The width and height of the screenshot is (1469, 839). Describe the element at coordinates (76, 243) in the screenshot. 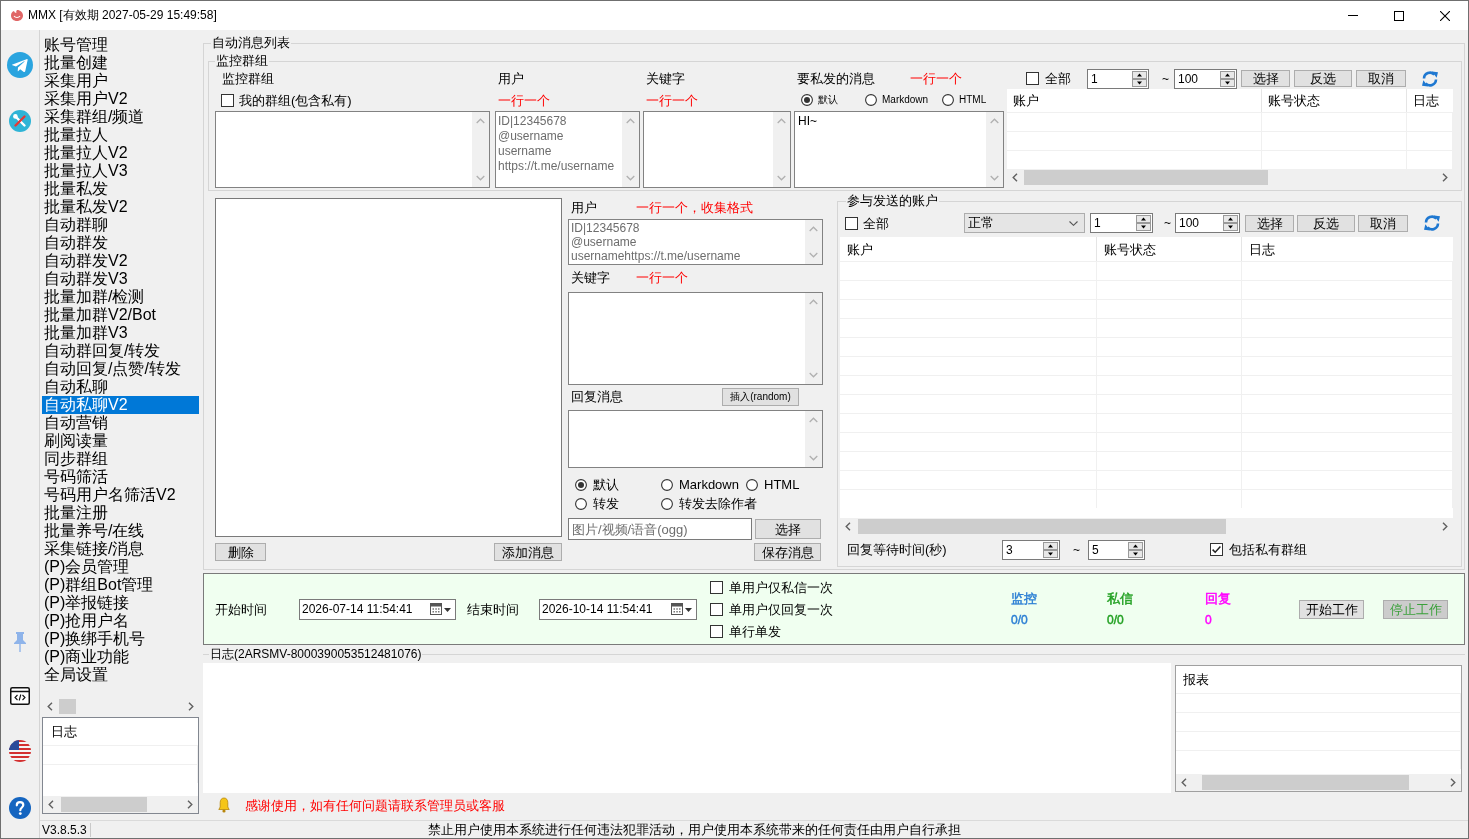

I see `sidebar-item: 自动群发` at that location.